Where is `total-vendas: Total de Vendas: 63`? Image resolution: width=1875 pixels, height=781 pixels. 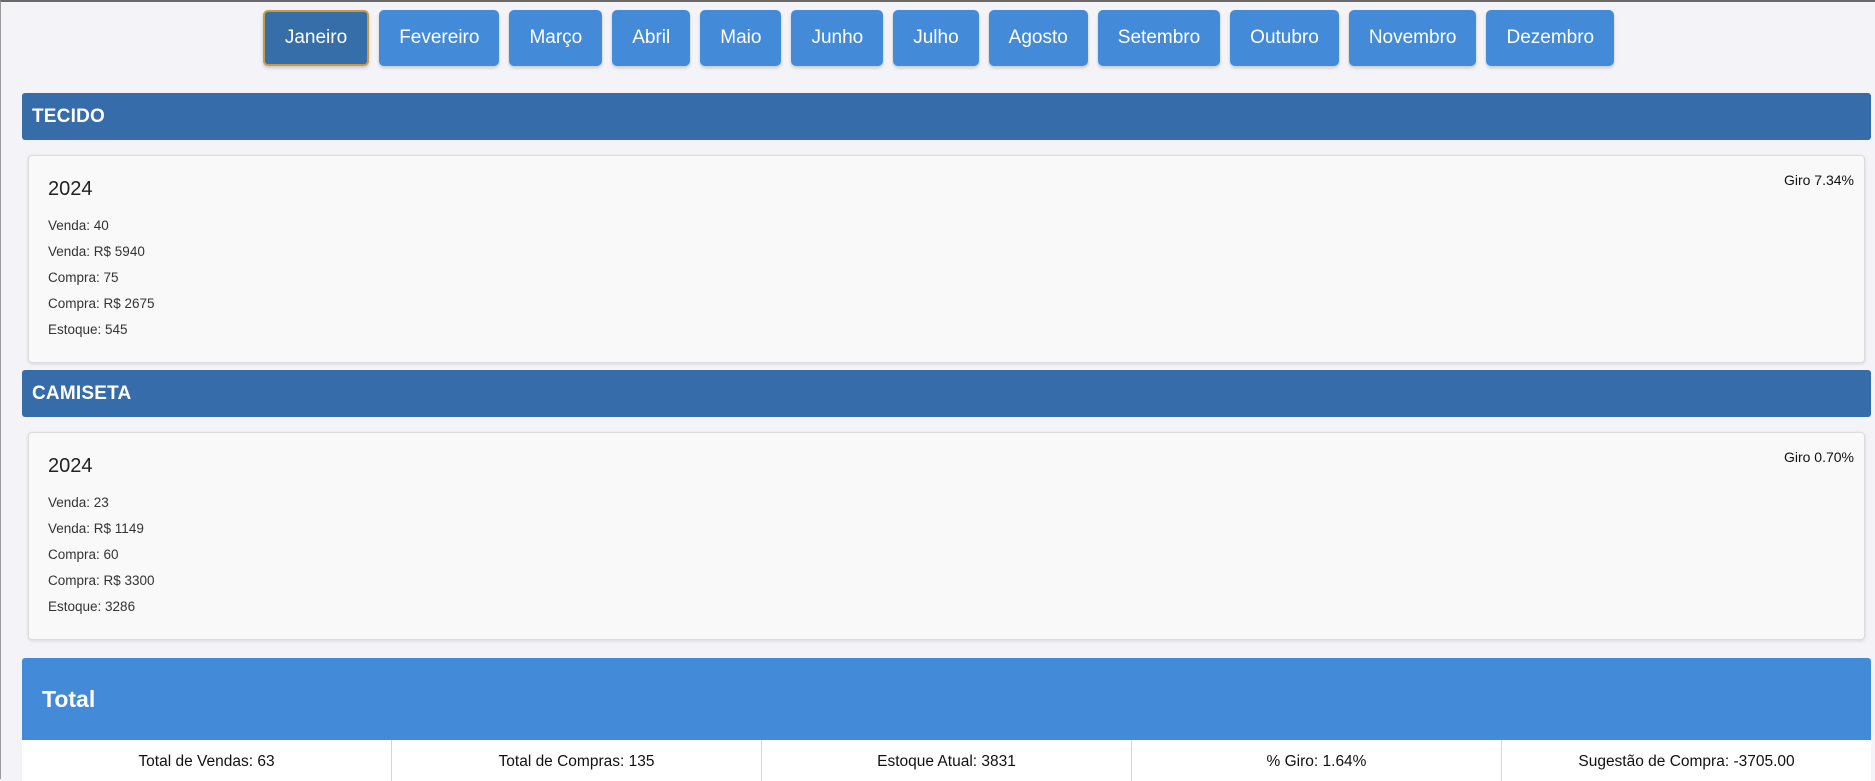 total-vendas: Total de Vendas: 63 is located at coordinates (207, 760).